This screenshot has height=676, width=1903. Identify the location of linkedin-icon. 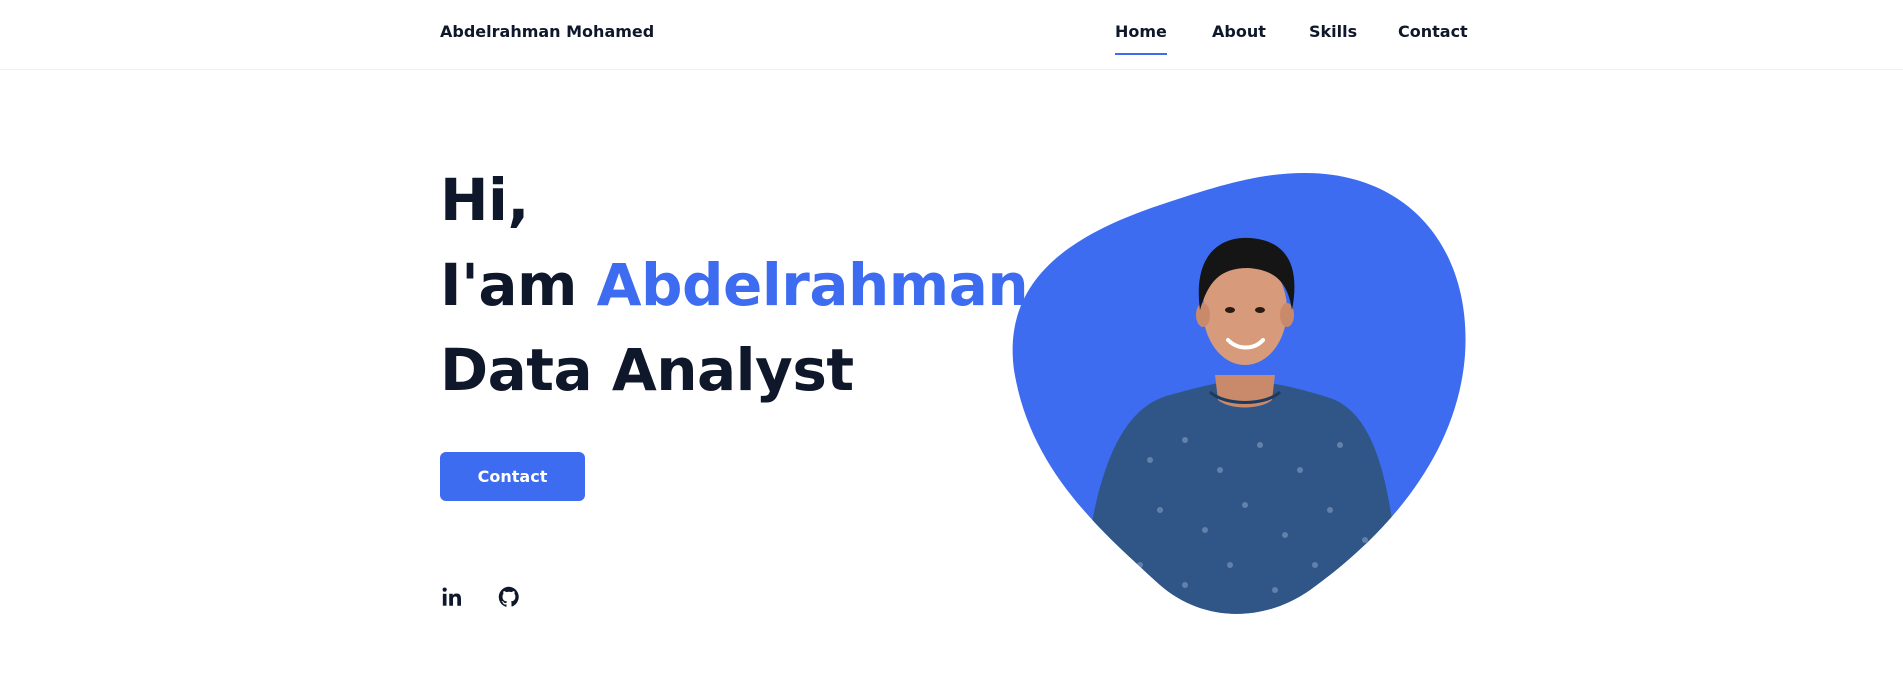
(451, 596).